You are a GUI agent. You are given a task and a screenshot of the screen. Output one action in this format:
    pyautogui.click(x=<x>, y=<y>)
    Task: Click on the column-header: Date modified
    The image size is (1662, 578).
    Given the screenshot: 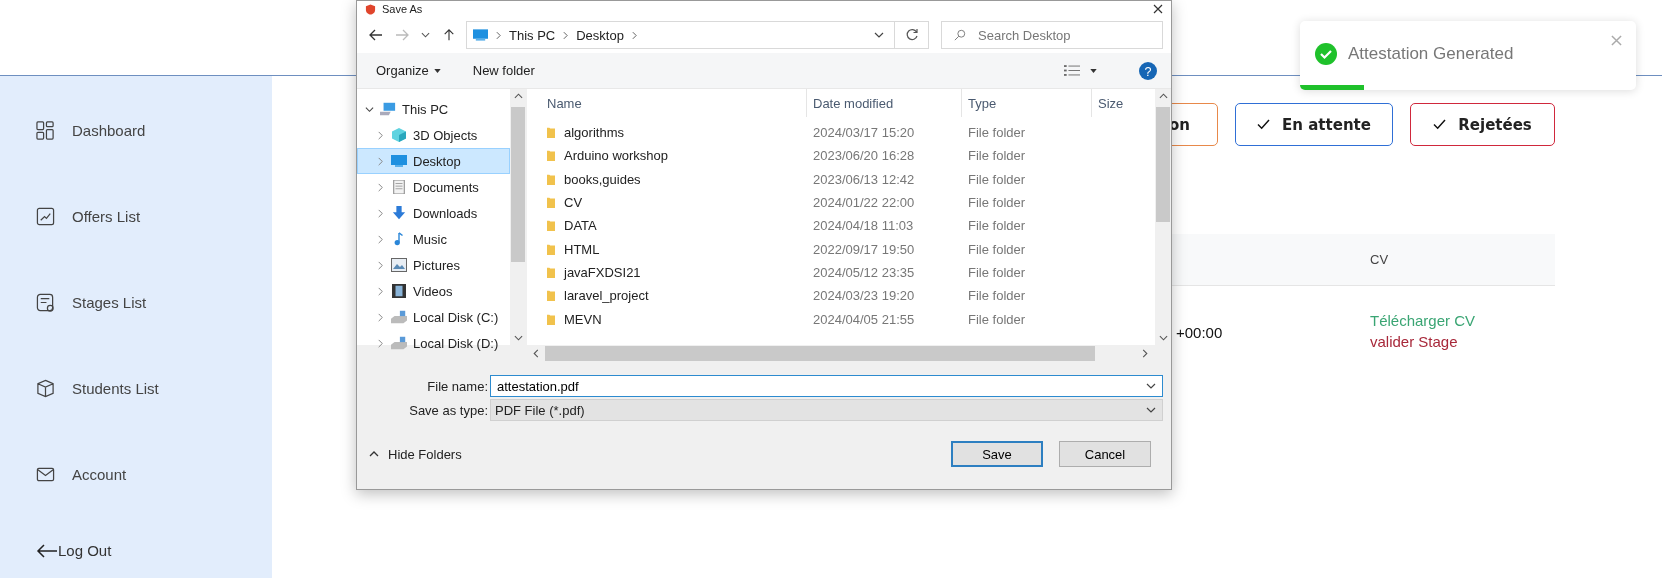 What is the action you would take?
    pyautogui.click(x=884, y=103)
    